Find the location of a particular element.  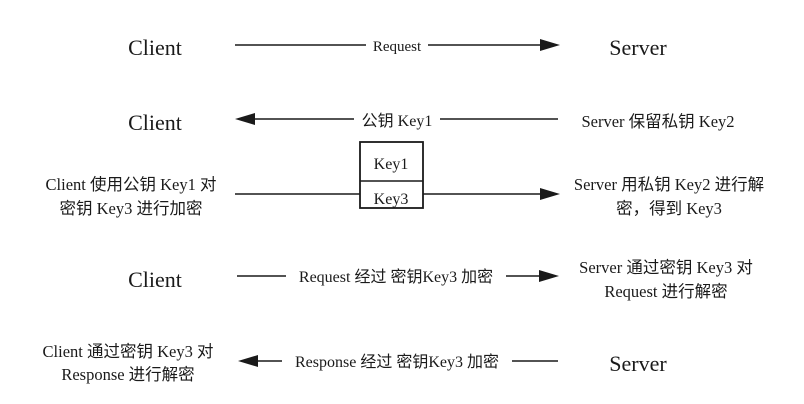

row-5-client-label-line-1: Client 通过密钥 Key3 对 is located at coordinates (128, 351).